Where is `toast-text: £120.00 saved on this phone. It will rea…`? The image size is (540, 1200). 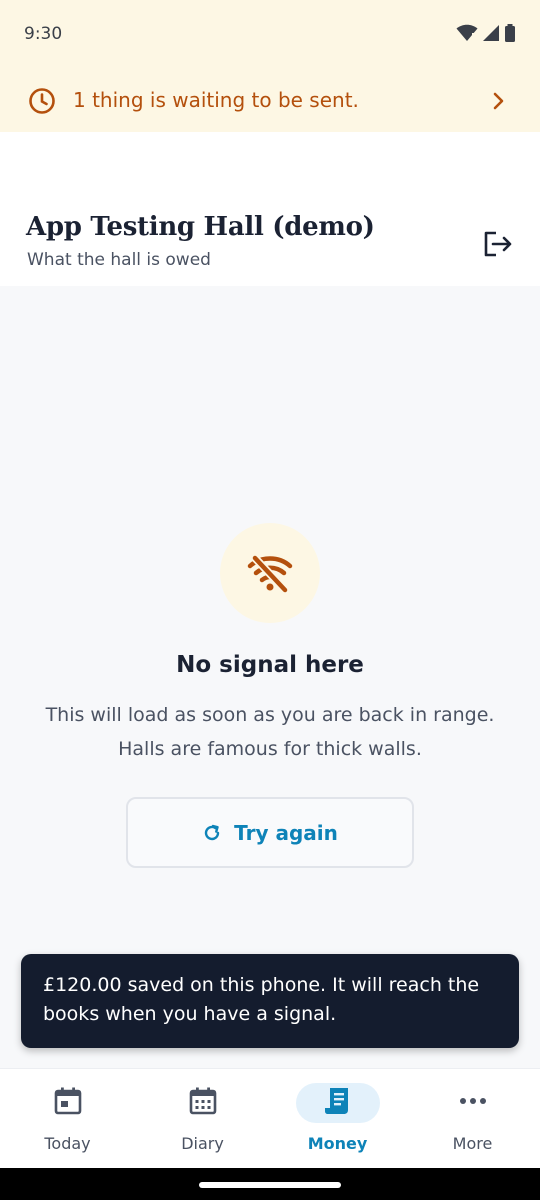
toast-text: £120.00 saved on this phone. It will rea… is located at coordinates (261, 999).